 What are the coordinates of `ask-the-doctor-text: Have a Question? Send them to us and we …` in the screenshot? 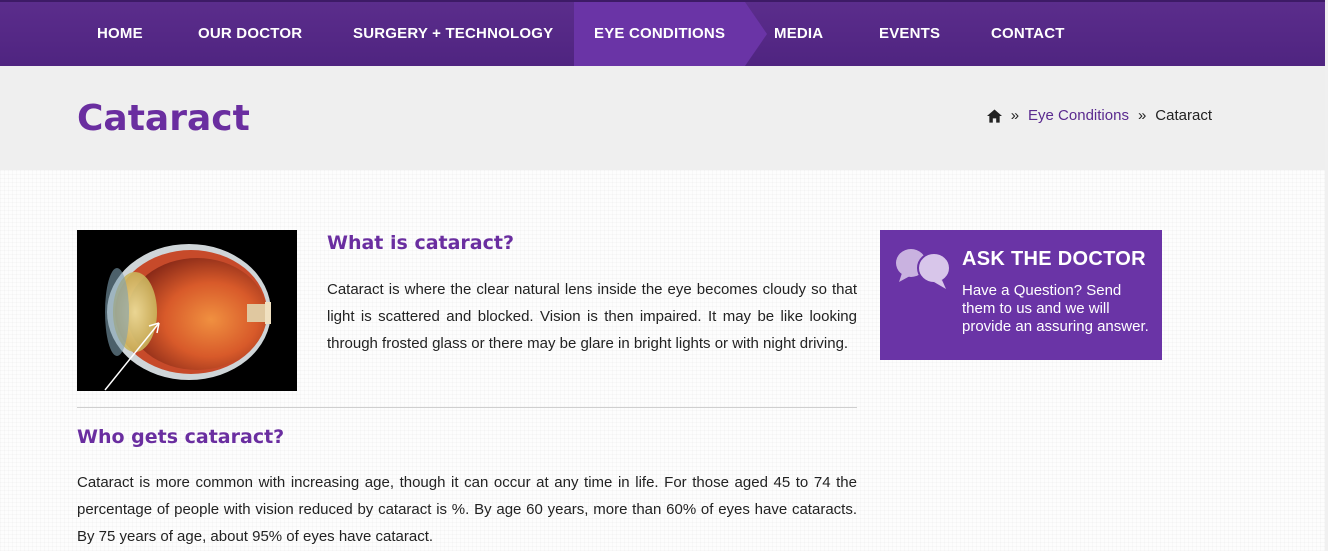 It's located at (1055, 308).